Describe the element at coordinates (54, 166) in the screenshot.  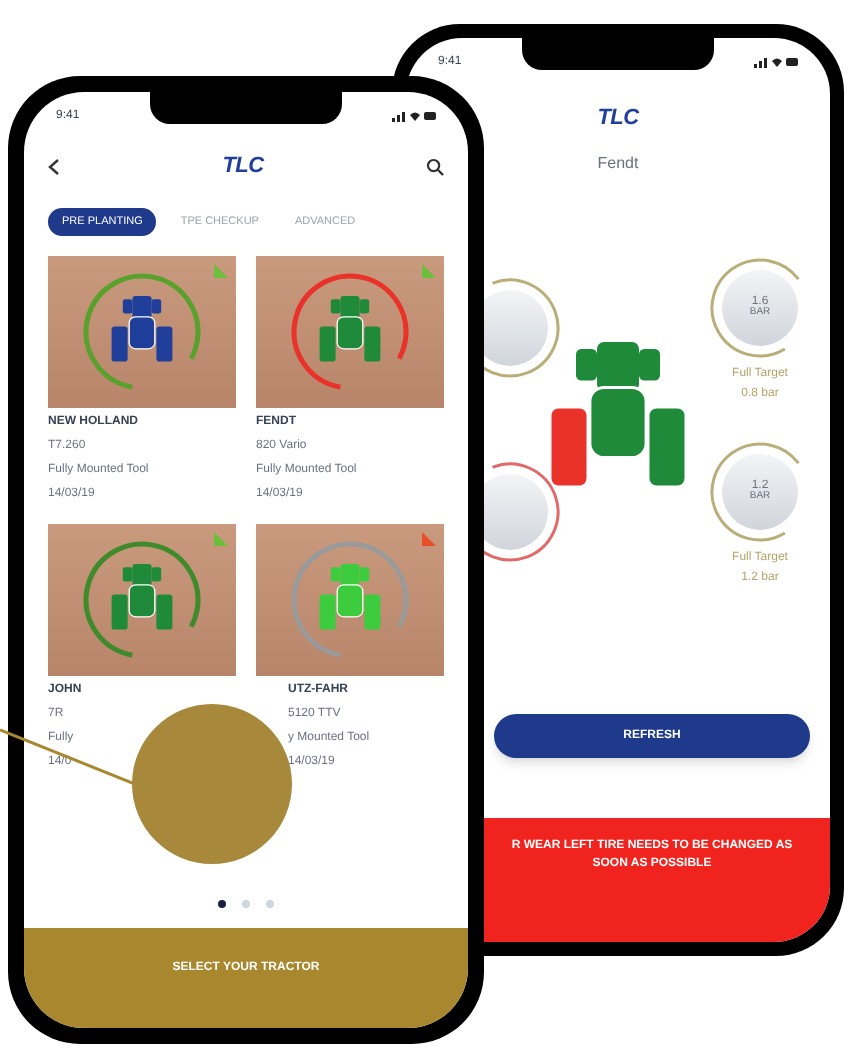
I see `back-icon` at that location.